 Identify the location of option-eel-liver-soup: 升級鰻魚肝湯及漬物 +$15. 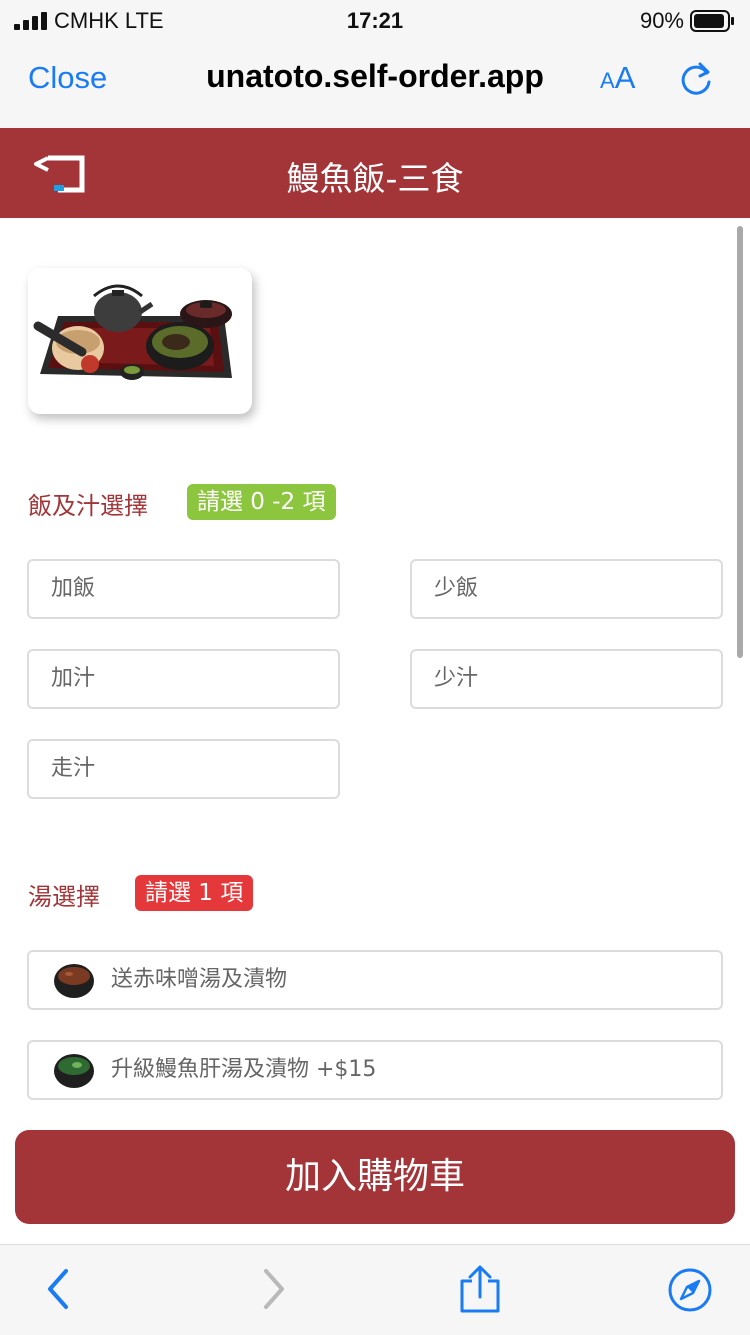
(375, 1070).